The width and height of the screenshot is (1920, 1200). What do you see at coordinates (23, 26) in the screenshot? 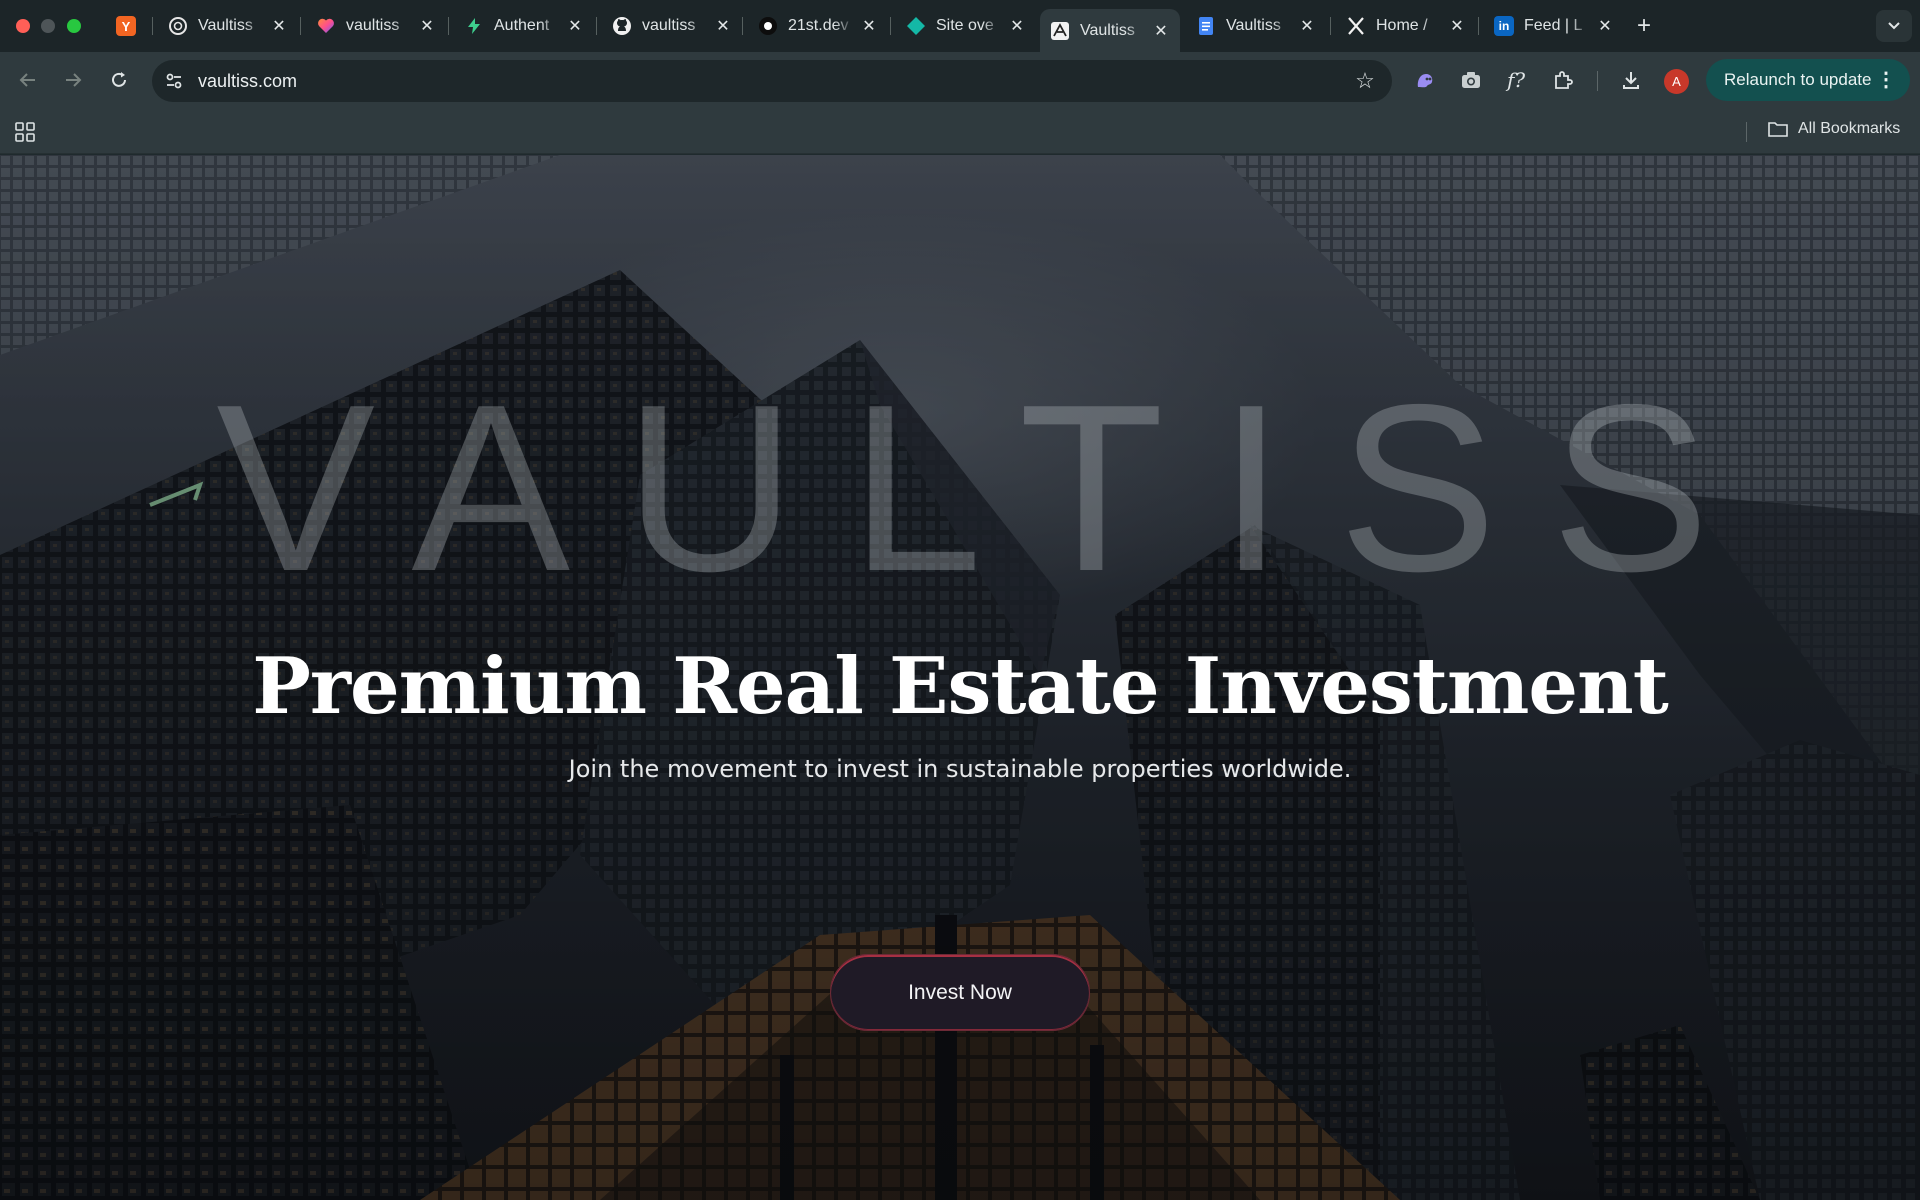
I see `close-window-button` at bounding box center [23, 26].